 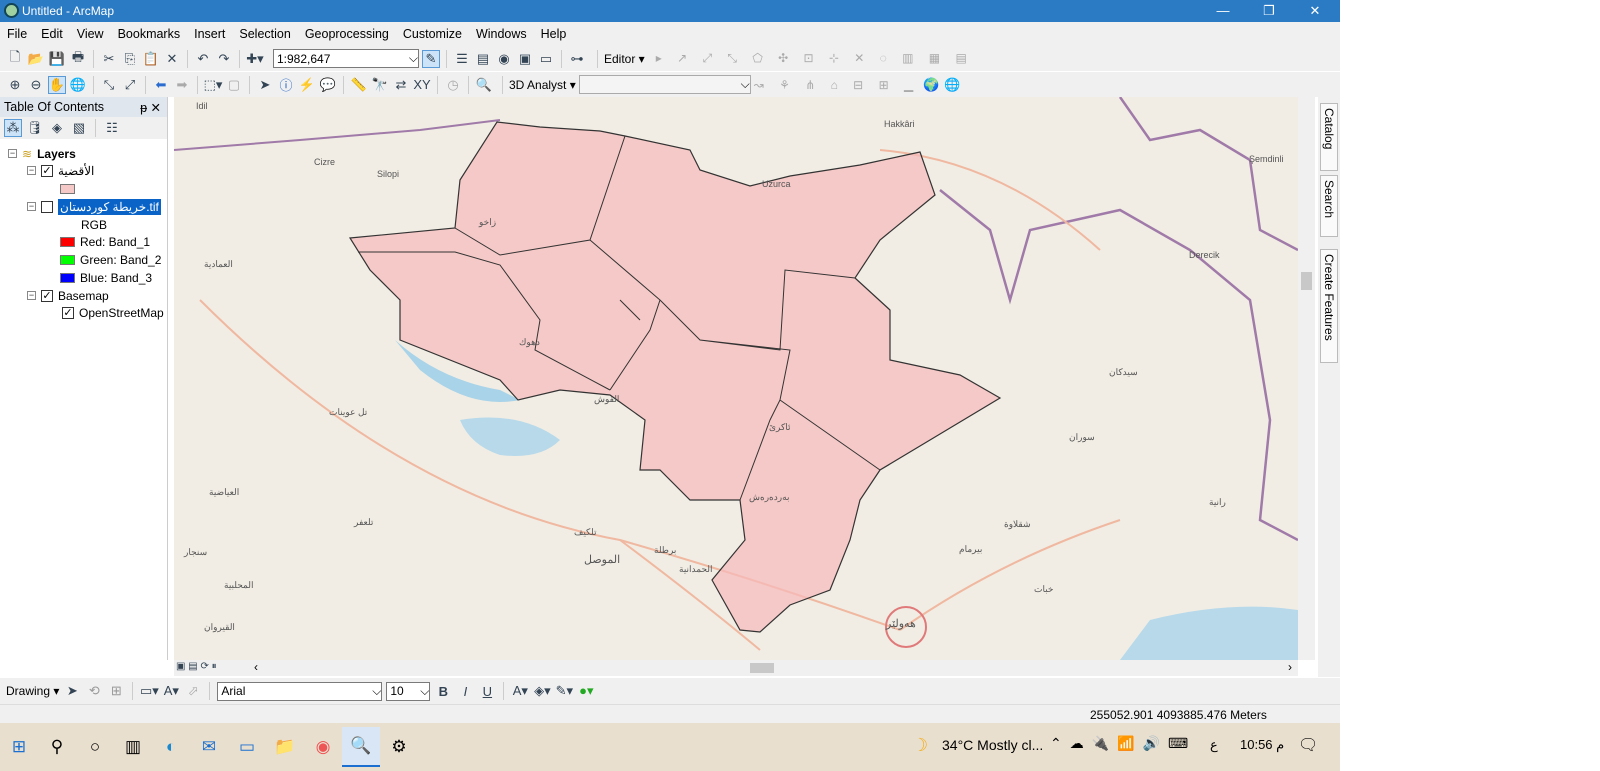 I want to click on list-by-selection-icon: ▧, so click(x=79, y=128).